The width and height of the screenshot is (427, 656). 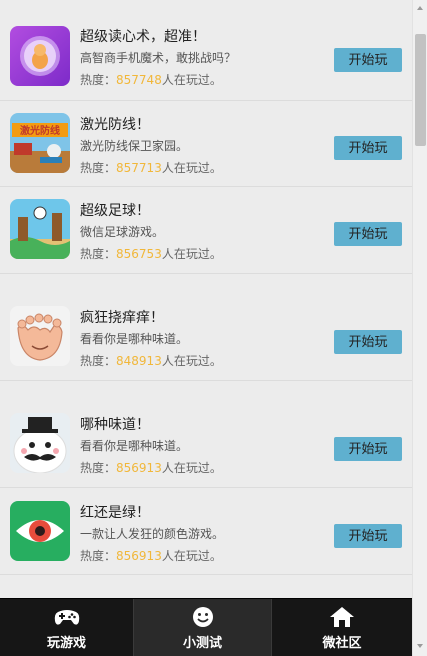 I want to click on soccer-icon, so click(x=40, y=229).